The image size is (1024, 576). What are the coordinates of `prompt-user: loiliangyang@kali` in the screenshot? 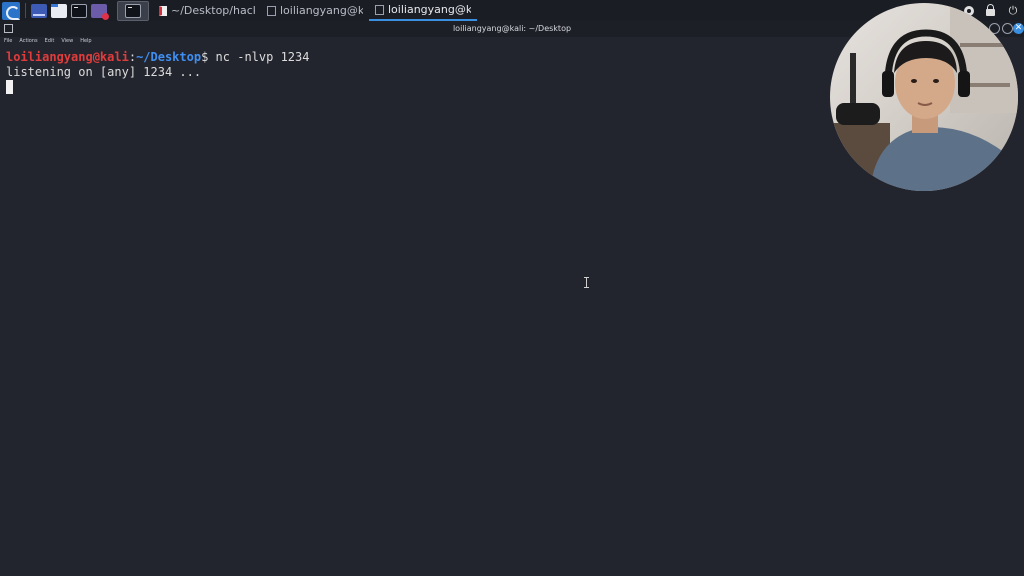 It's located at (67, 57).